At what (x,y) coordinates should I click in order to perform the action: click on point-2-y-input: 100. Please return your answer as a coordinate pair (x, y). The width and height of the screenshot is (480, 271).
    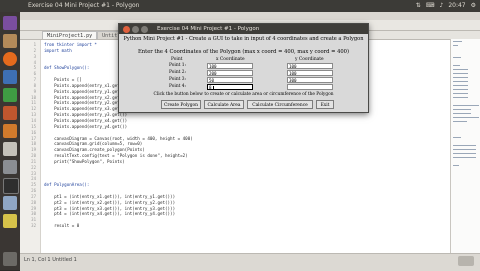
    Looking at the image, I should click on (310, 73).